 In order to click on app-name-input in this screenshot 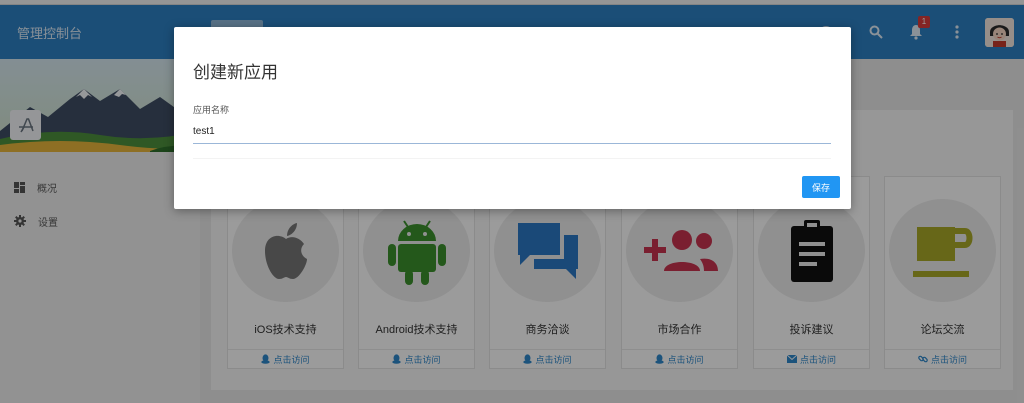, I will do `click(512, 132)`.